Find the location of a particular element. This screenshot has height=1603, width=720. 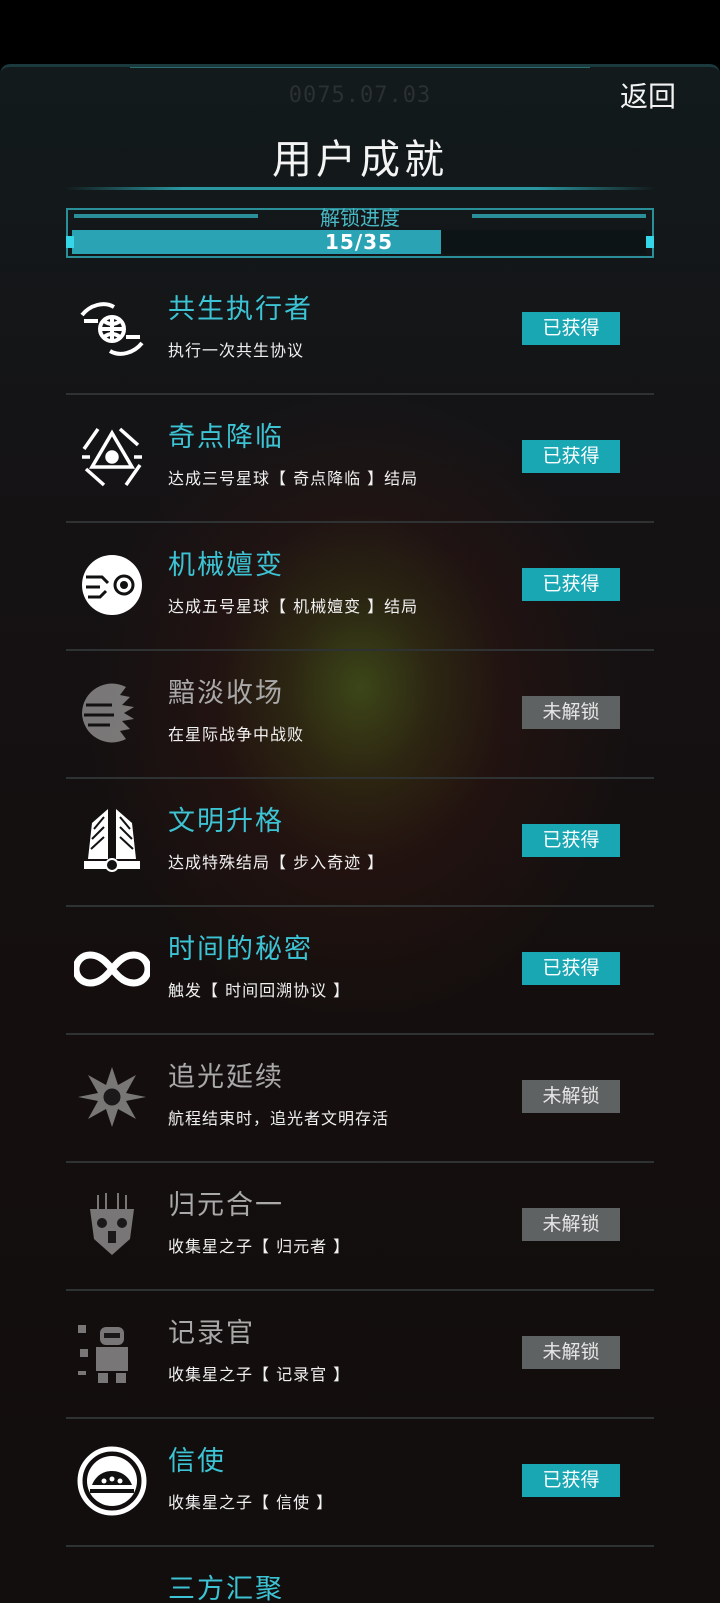

achievement-title: 机械嬗变 is located at coordinates (226, 565).